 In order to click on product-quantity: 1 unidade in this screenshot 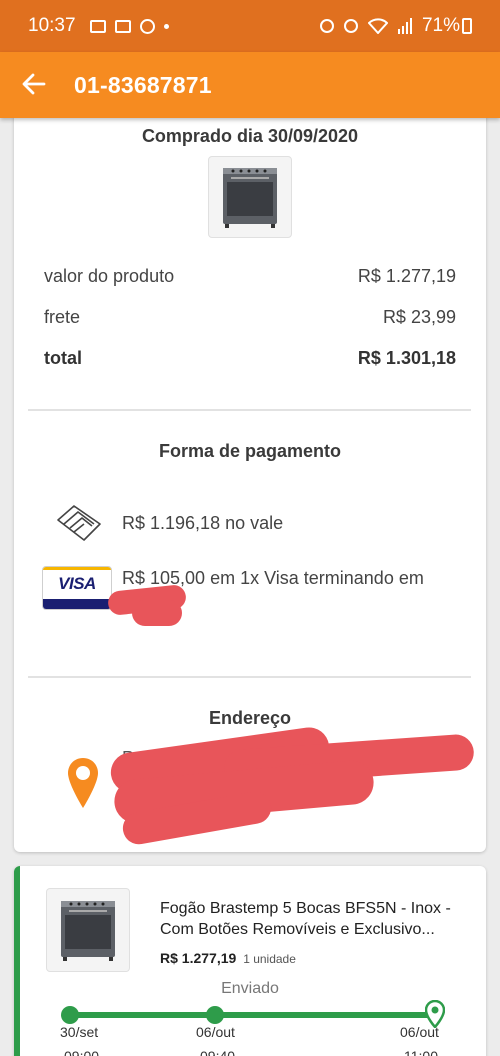, I will do `click(269, 959)`.